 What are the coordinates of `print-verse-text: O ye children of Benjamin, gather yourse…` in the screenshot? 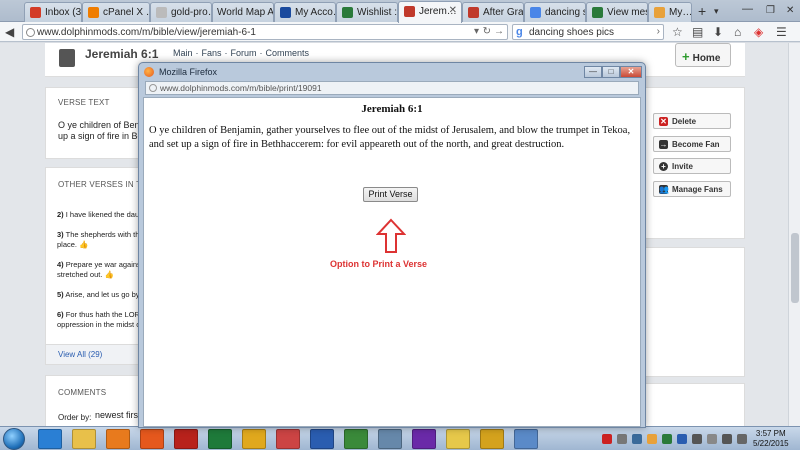 It's located at (390, 137).